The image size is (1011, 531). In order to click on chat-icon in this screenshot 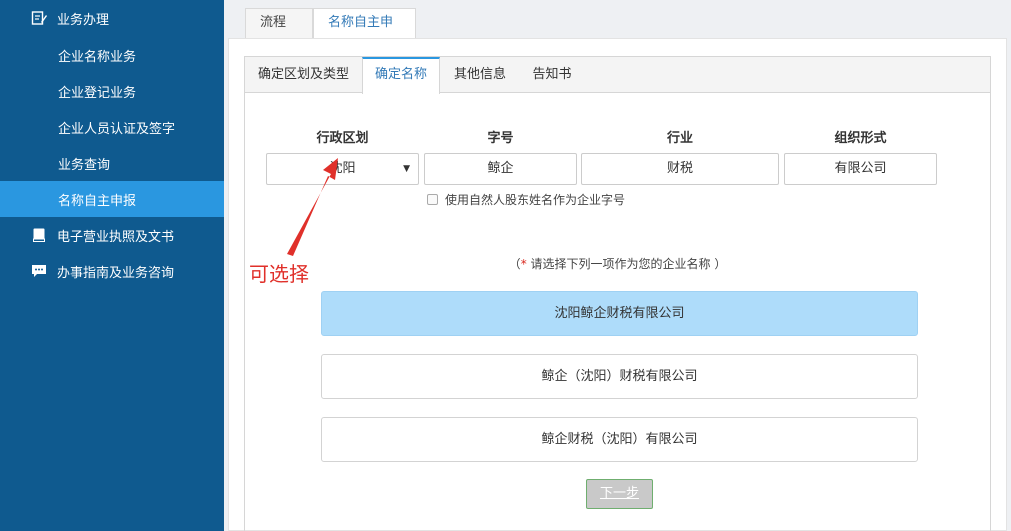, I will do `click(39, 271)`.